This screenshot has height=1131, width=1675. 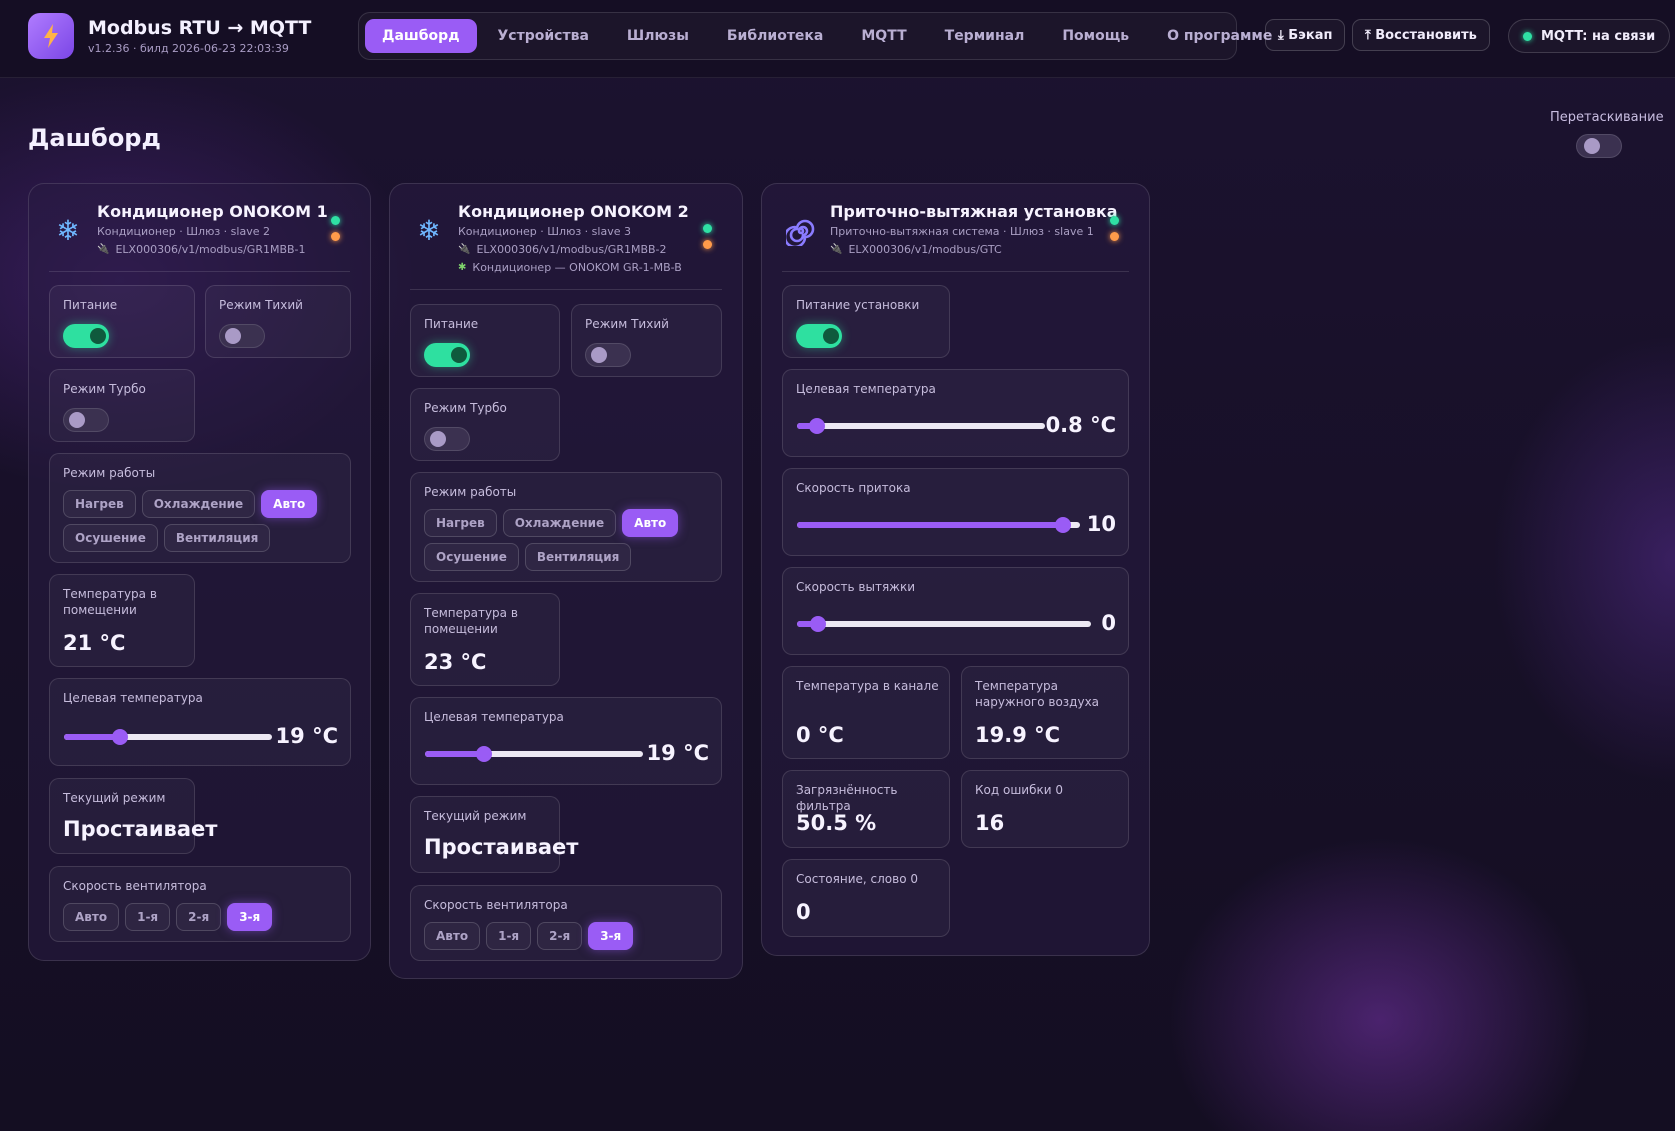 I want to click on filter-value: 50.5 %, so click(x=836, y=823).